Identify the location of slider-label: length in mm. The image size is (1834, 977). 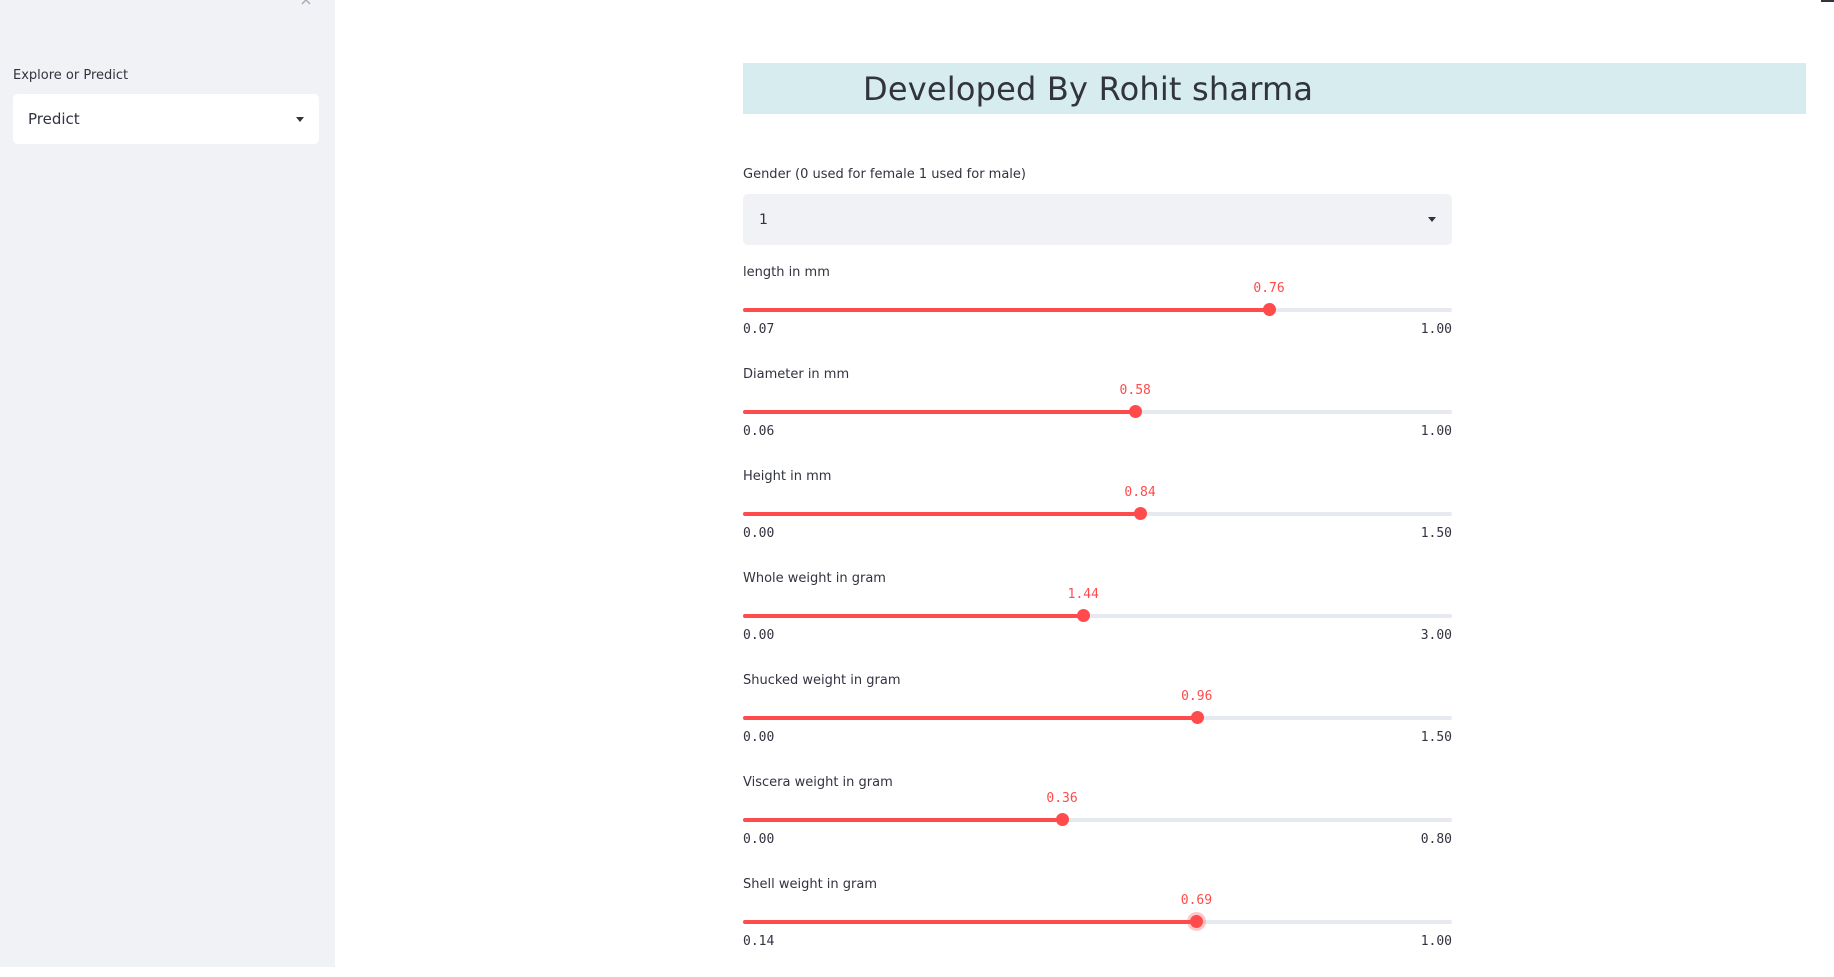
(786, 272).